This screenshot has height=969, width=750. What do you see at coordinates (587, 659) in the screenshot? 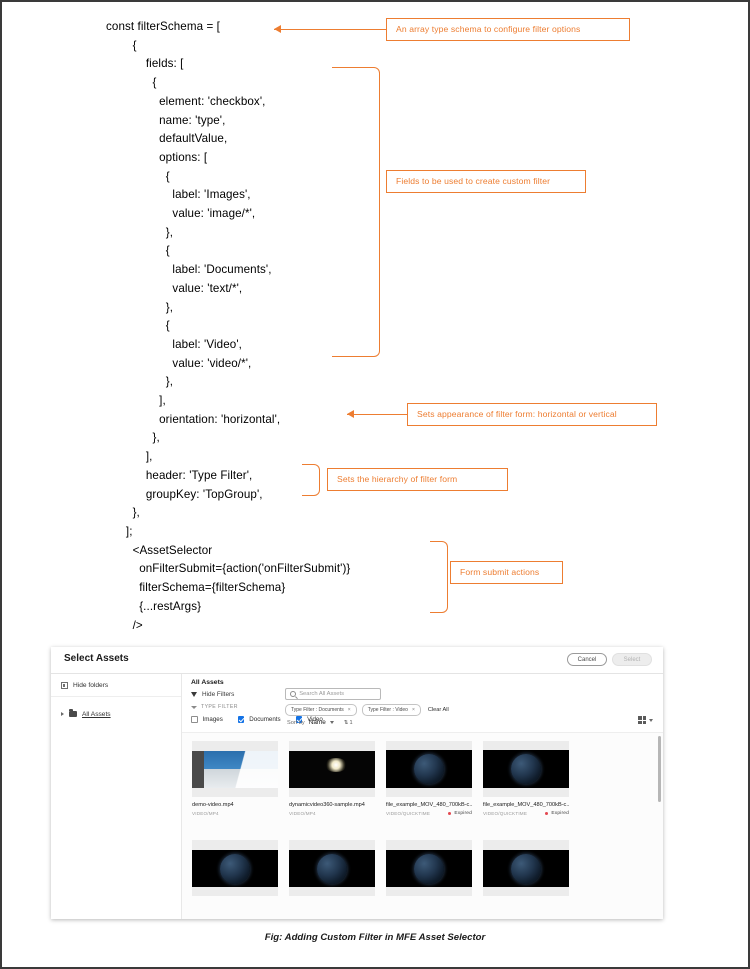
I see `cancel-button: Cancel` at bounding box center [587, 659].